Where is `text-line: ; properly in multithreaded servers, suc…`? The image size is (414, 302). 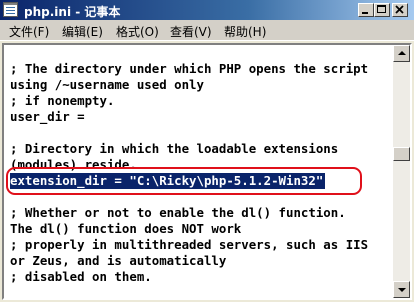 text-line: ; properly in multithreaded servers, suc… is located at coordinates (189, 244).